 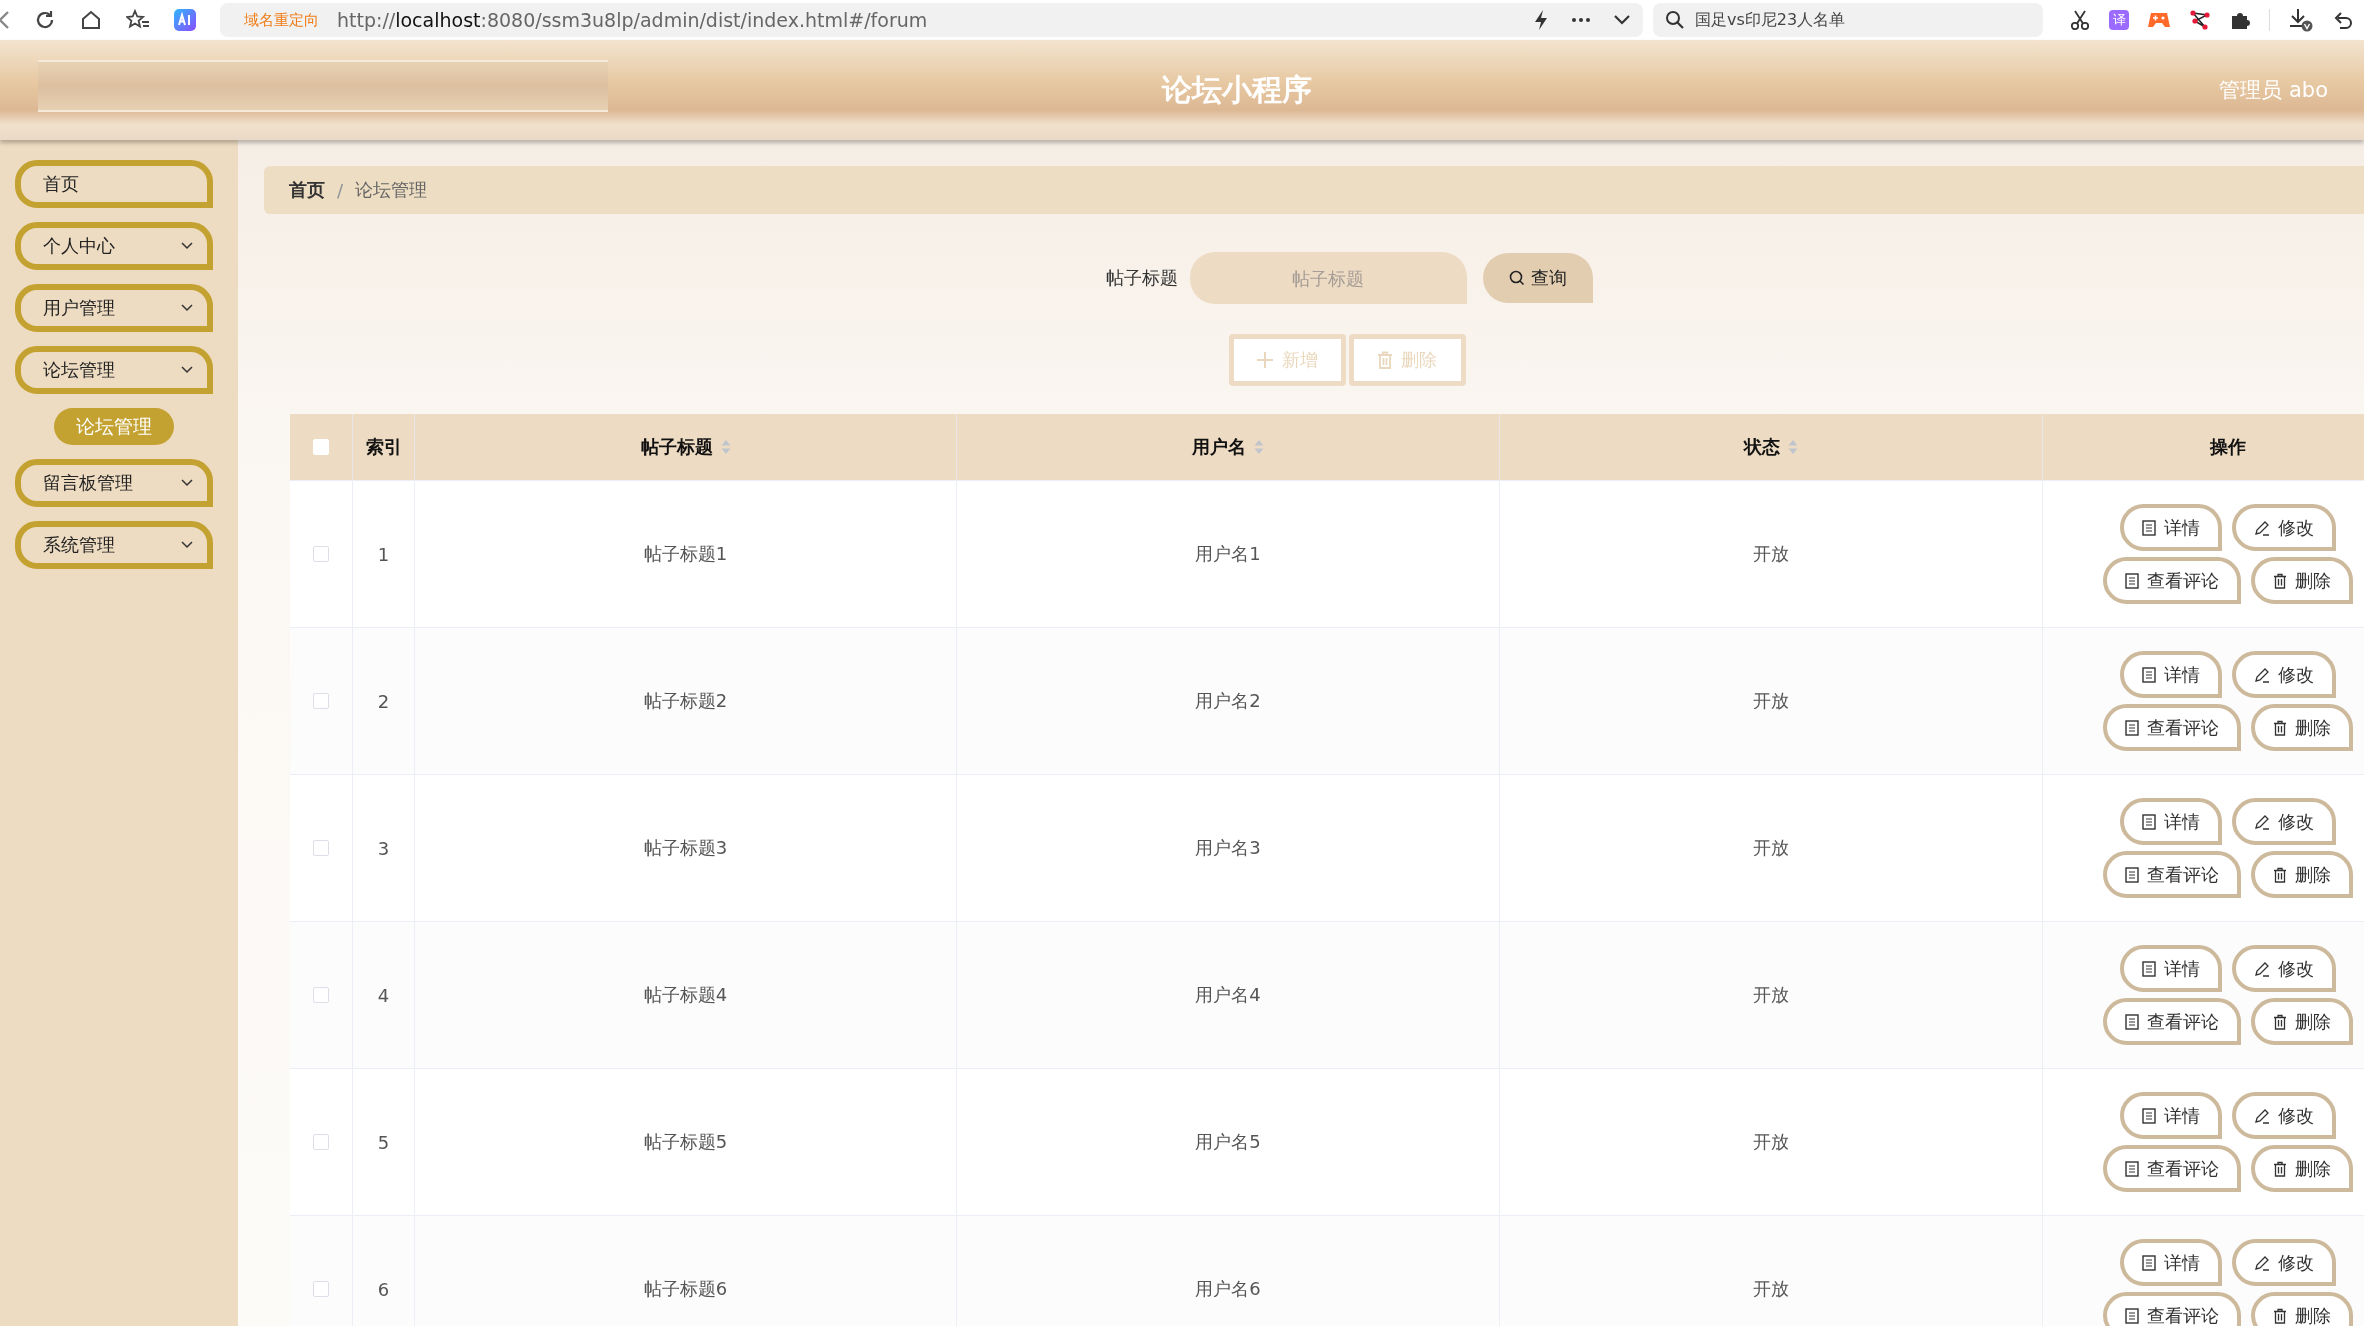 I want to click on table-cell: 5, so click(x=383, y=1142).